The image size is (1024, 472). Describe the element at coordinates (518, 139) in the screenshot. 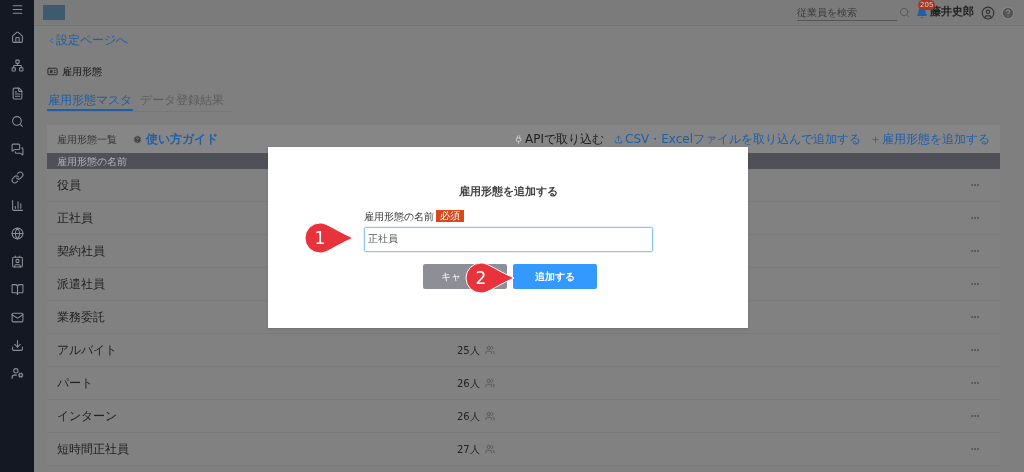

I see `plug-icon` at that location.